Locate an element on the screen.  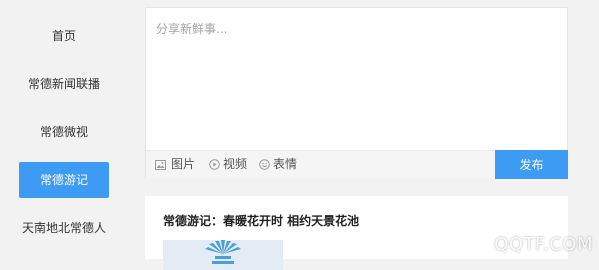
emoji-tool-label: 表情 is located at coordinates (285, 164).